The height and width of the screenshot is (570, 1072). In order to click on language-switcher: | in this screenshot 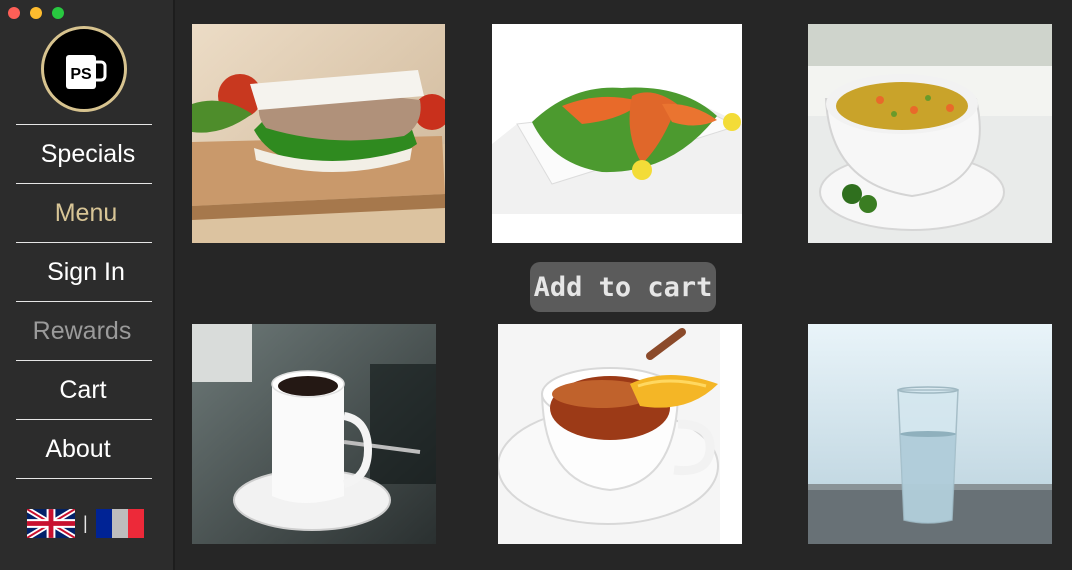, I will do `click(85, 523)`.